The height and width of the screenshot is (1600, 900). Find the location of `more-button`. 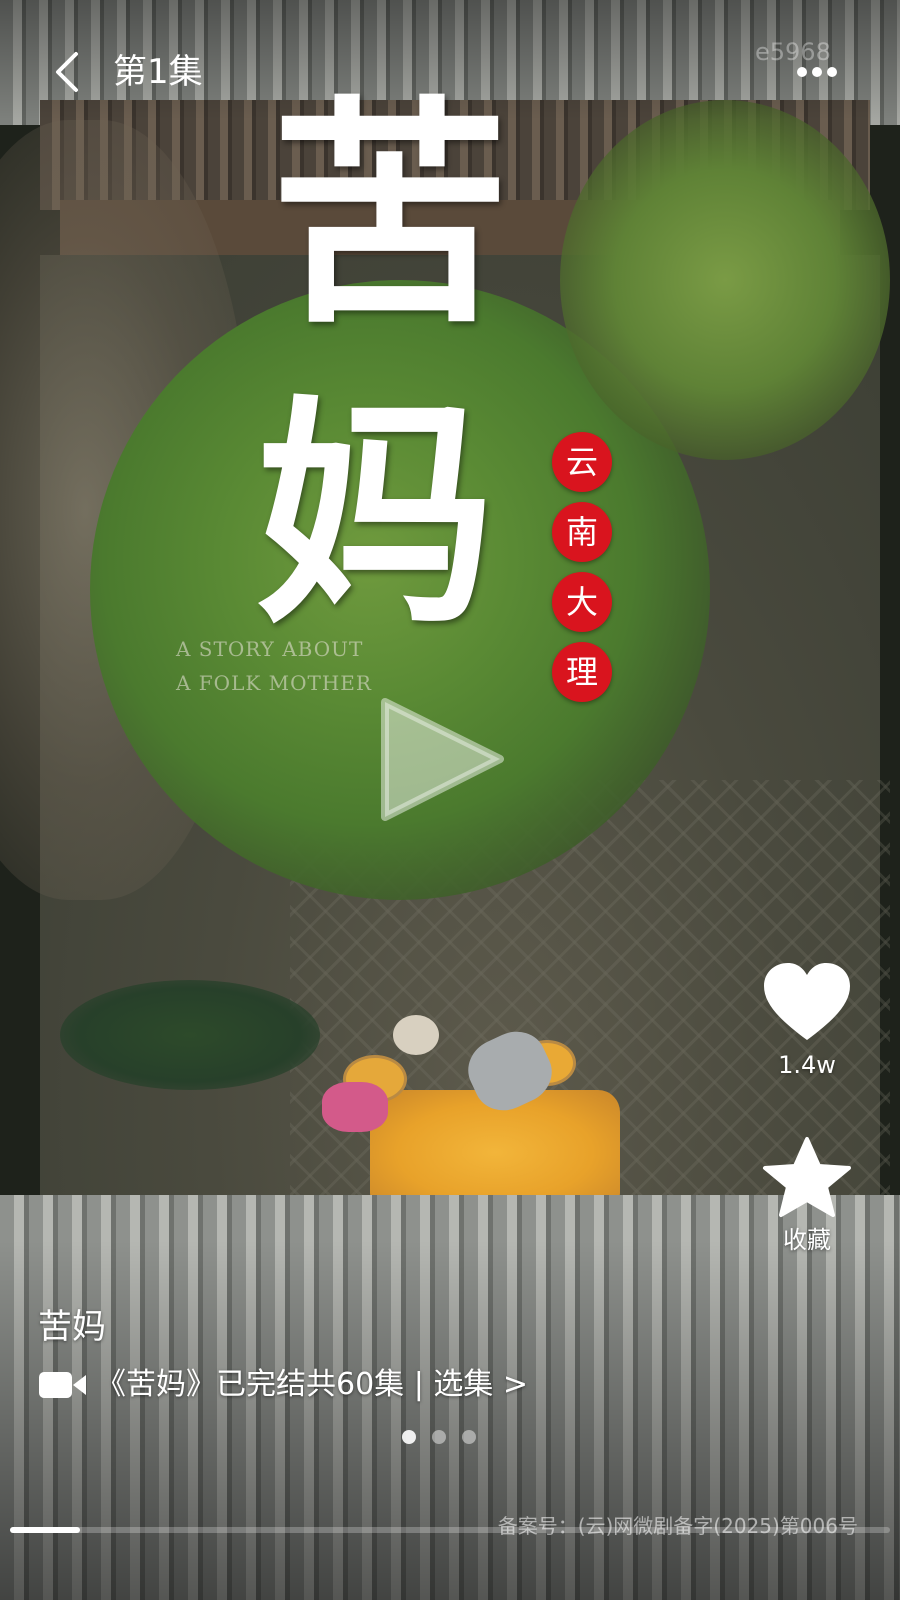

more-button is located at coordinates (817, 72).